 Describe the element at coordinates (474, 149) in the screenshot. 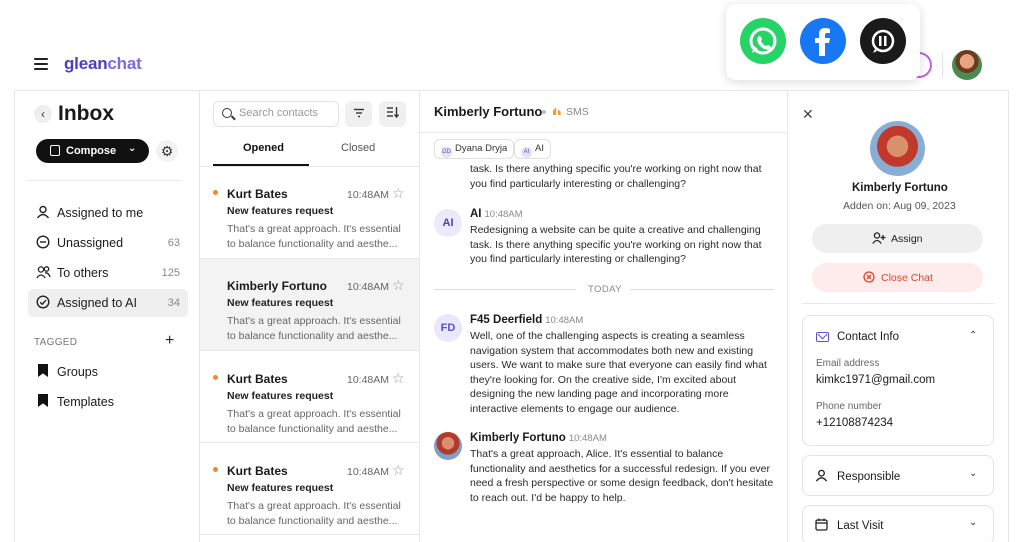

I see `participant-chip: DD Dyana Dryja` at that location.